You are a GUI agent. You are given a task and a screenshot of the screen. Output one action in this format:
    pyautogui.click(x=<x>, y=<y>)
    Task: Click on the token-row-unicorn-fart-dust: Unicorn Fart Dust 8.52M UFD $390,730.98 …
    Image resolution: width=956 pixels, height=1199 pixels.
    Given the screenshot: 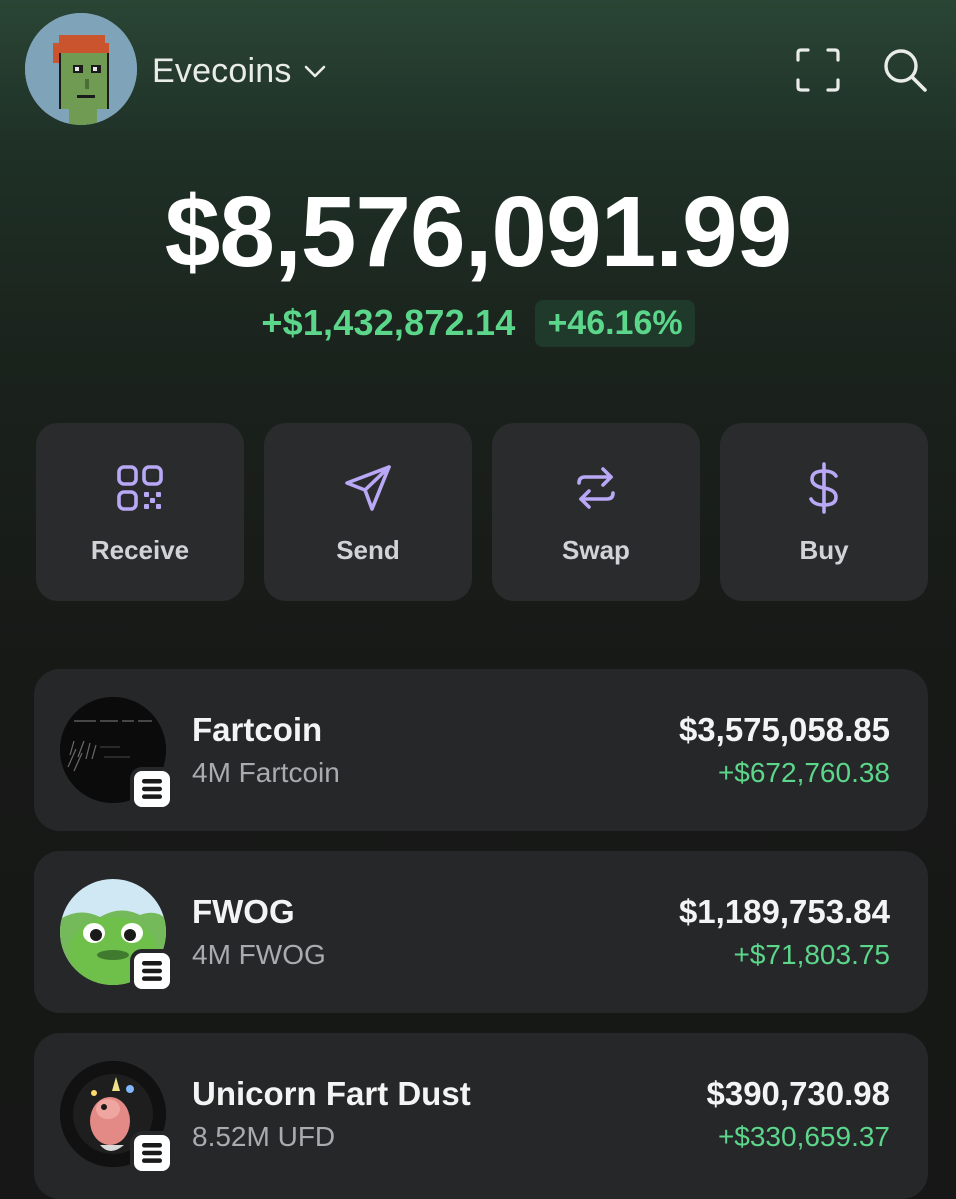 What is the action you would take?
    pyautogui.click(x=481, y=1116)
    